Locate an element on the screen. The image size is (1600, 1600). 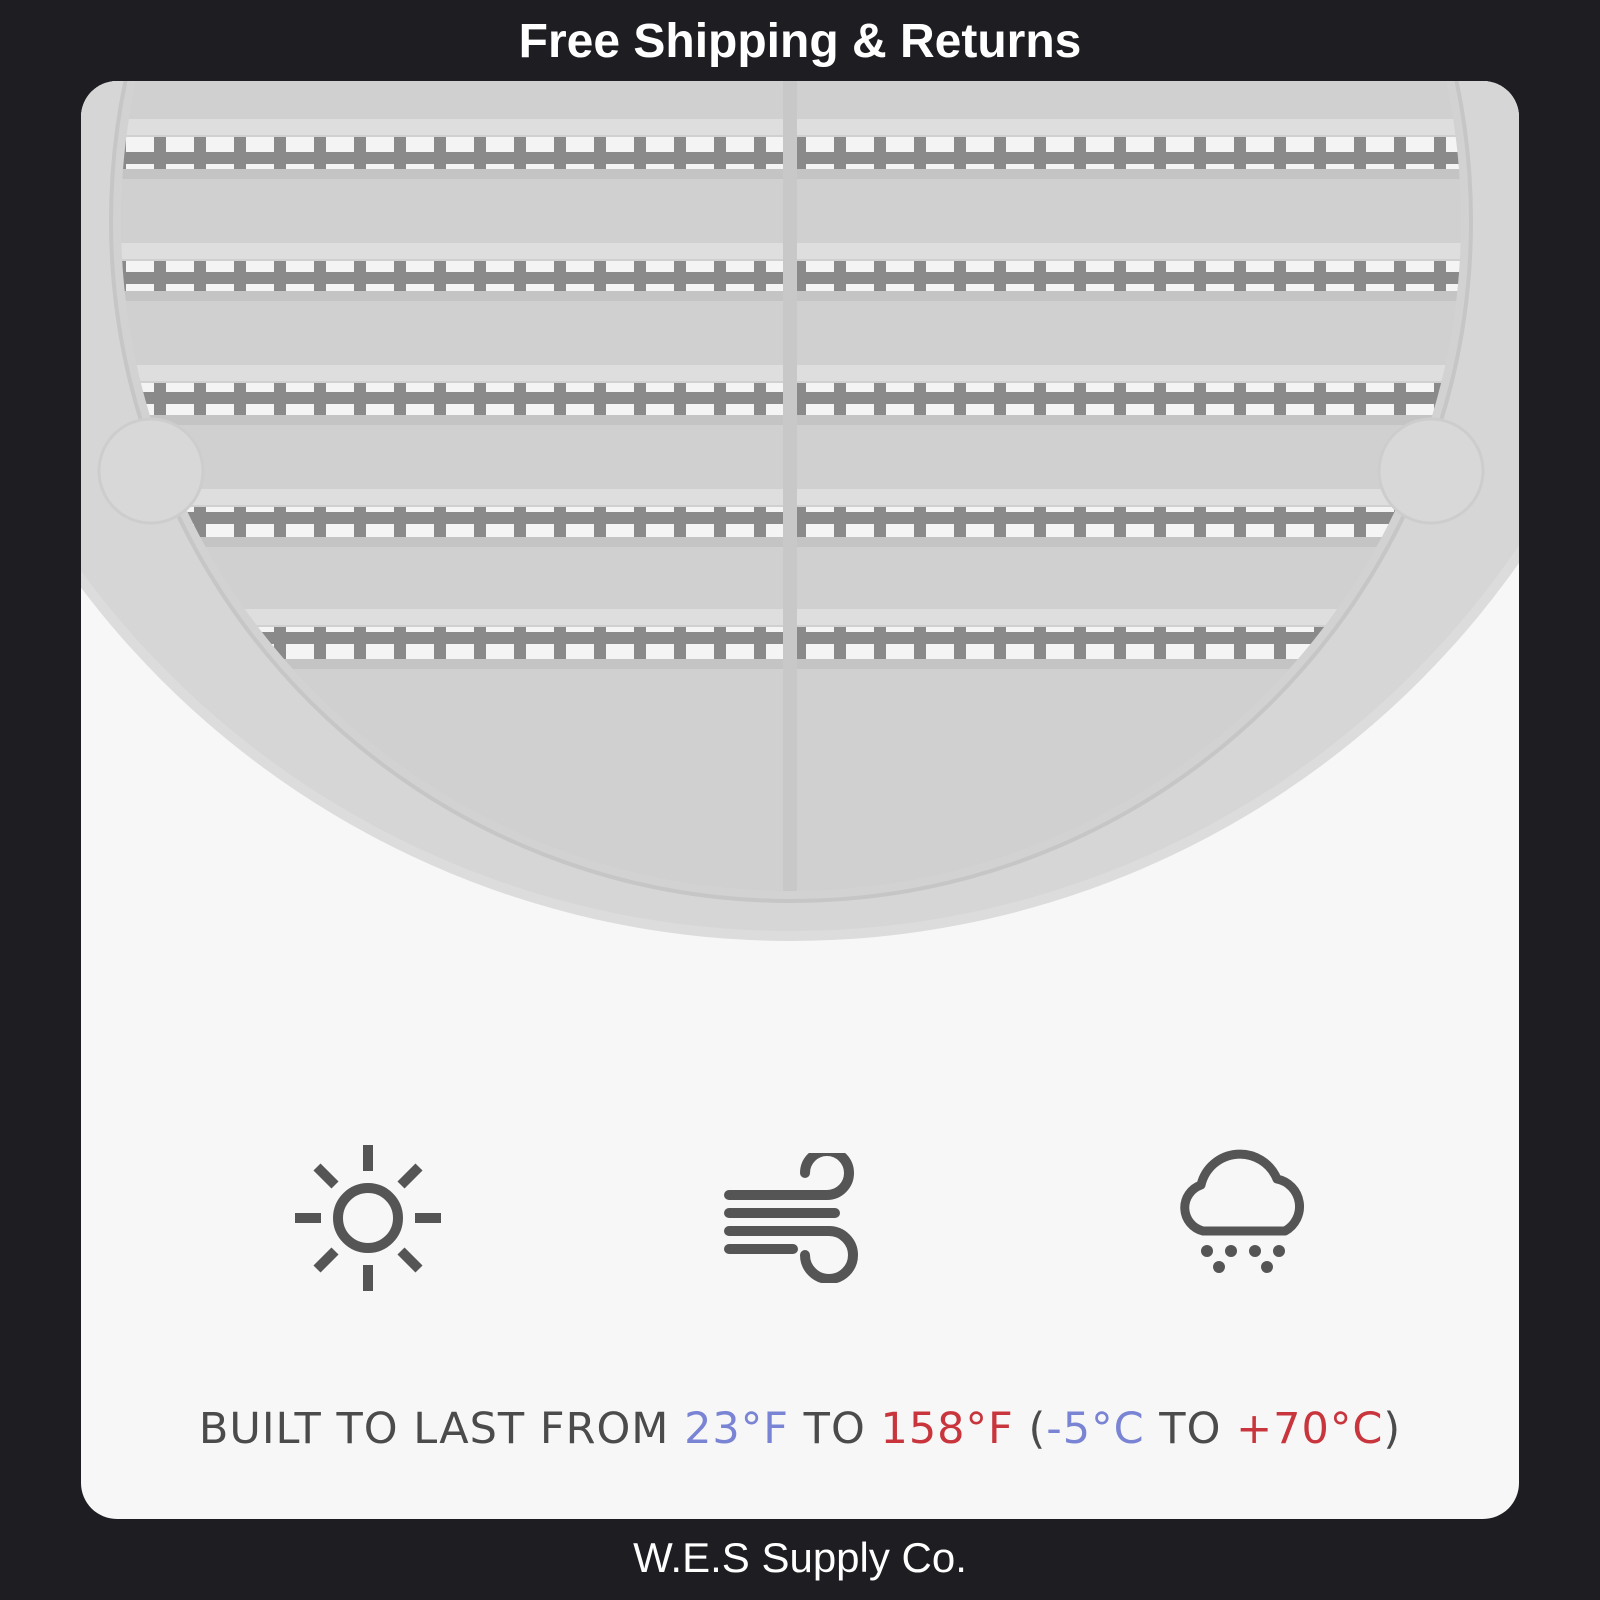
claim-paren-open: ( is located at coordinates (1030, 1429).